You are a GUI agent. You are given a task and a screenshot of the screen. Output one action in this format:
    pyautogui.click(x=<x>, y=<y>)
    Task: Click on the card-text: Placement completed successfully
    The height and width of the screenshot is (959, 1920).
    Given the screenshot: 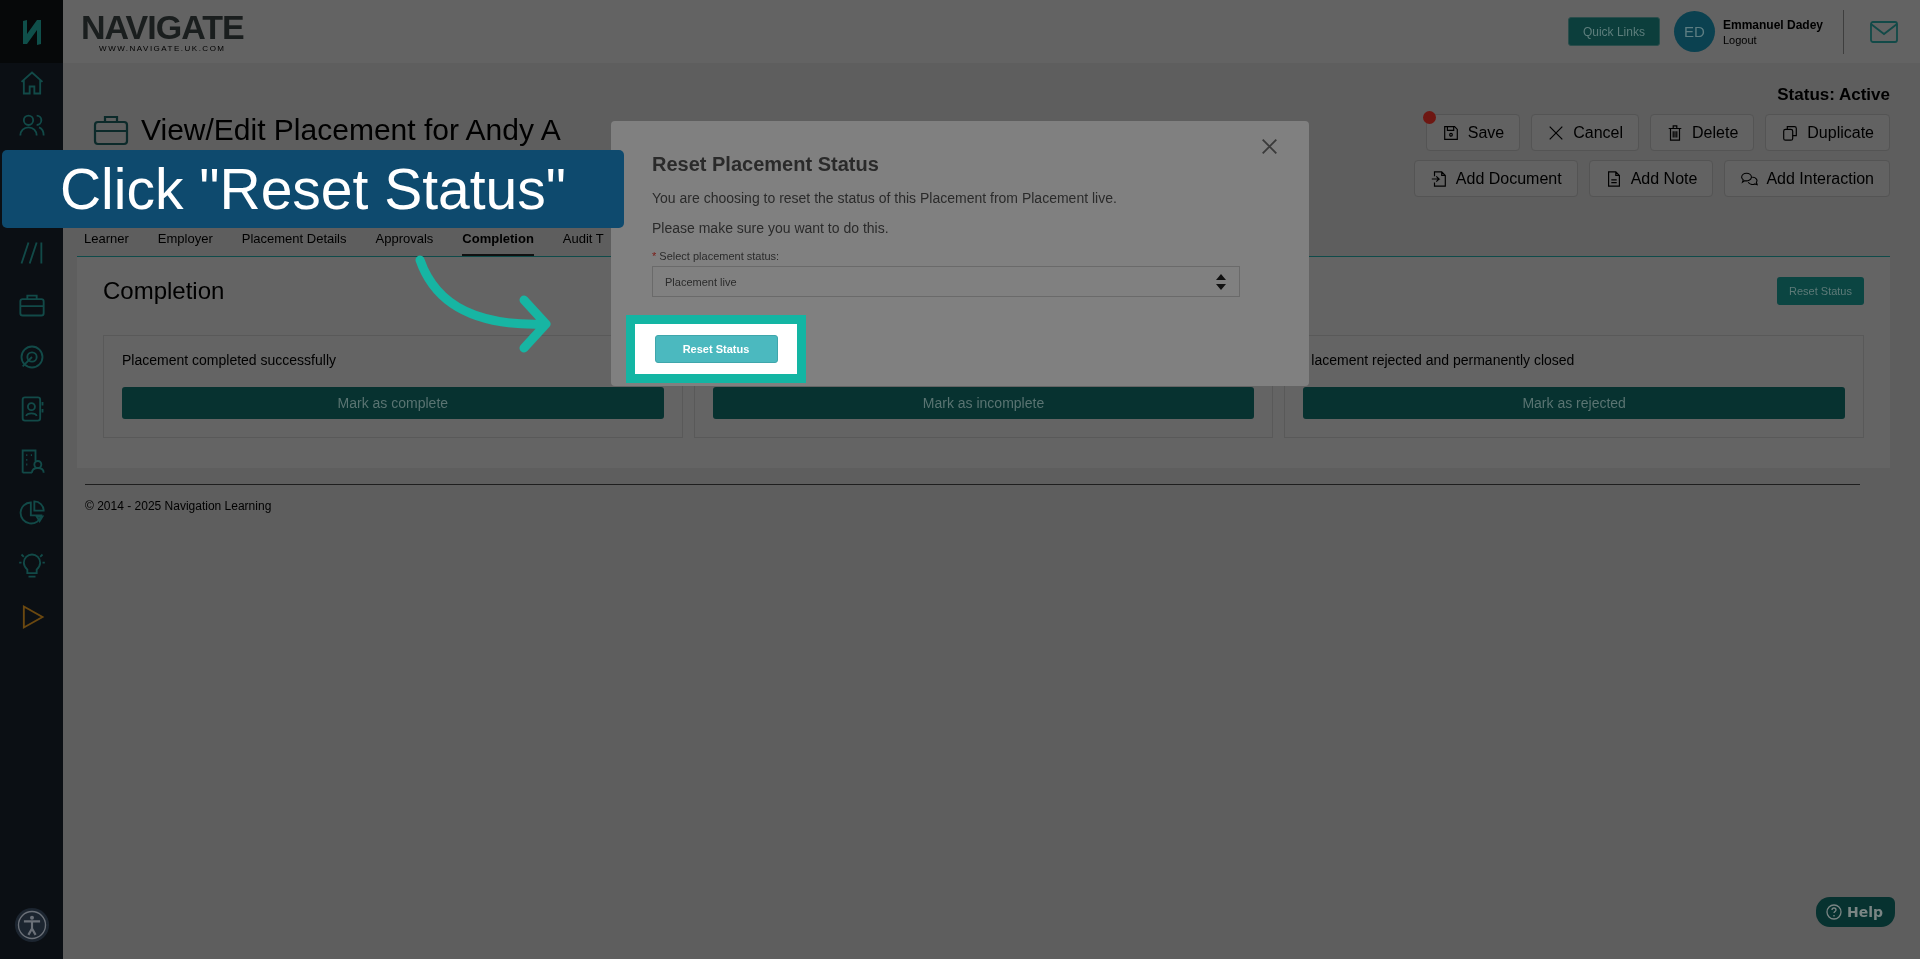 What is the action you would take?
    pyautogui.click(x=229, y=360)
    